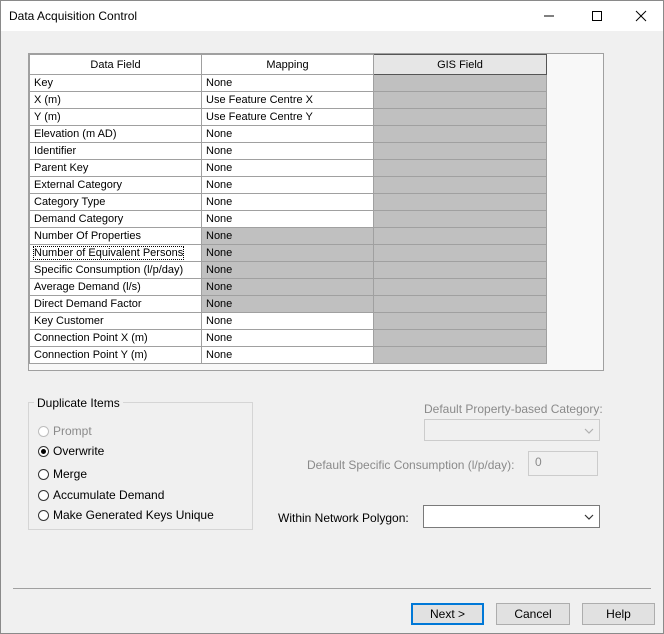  I want to click on radio-overwrite-label: Overwrite, so click(79, 451).